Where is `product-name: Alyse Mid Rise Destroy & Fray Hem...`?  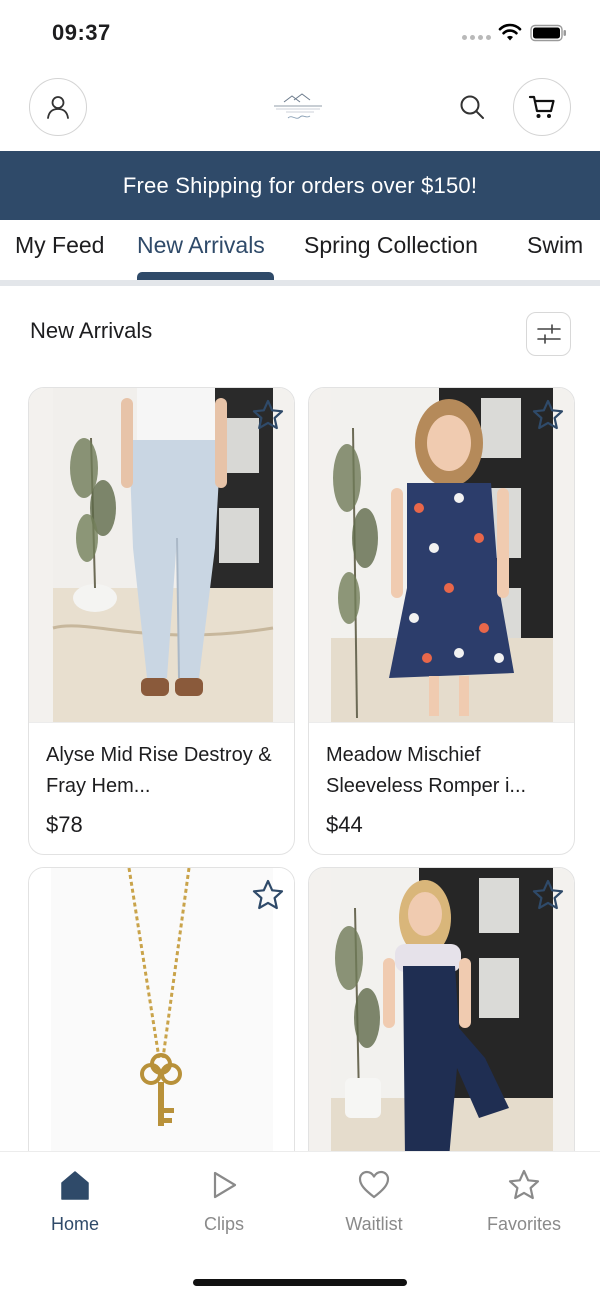 product-name: Alyse Mid Rise Destroy & Fray Hem... is located at coordinates (163, 771).